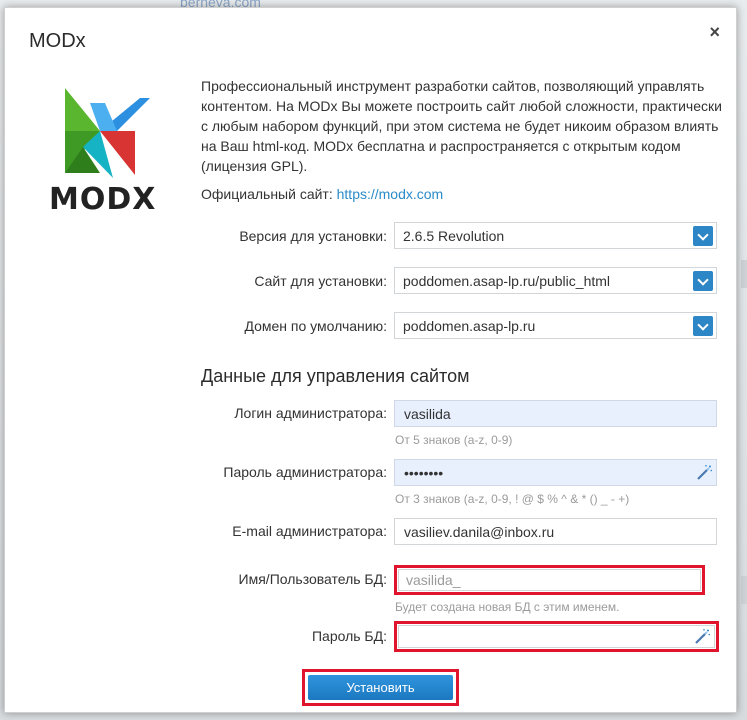 This screenshot has height=720, width=747. Describe the element at coordinates (454, 440) in the screenshot. I see `admin-login-hint: От 5 знаков (a-z, 0-9)` at that location.